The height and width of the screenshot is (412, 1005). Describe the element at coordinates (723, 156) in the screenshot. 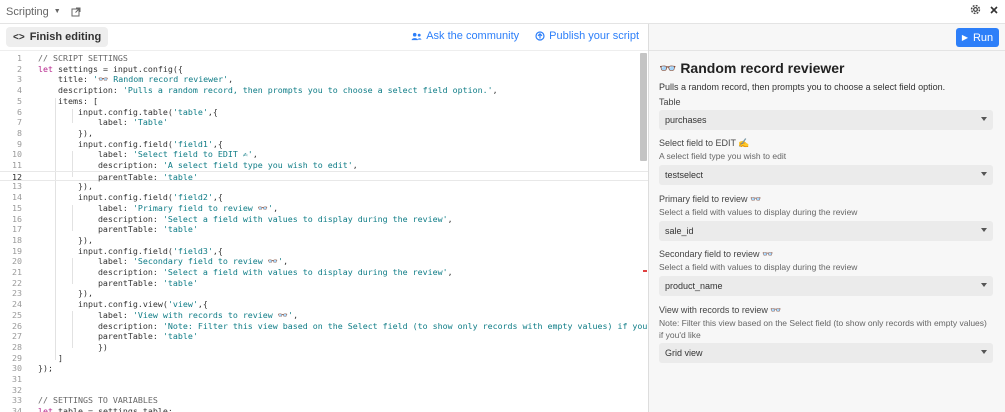

I see `field-help-field1: A select field type you wish to edit` at that location.